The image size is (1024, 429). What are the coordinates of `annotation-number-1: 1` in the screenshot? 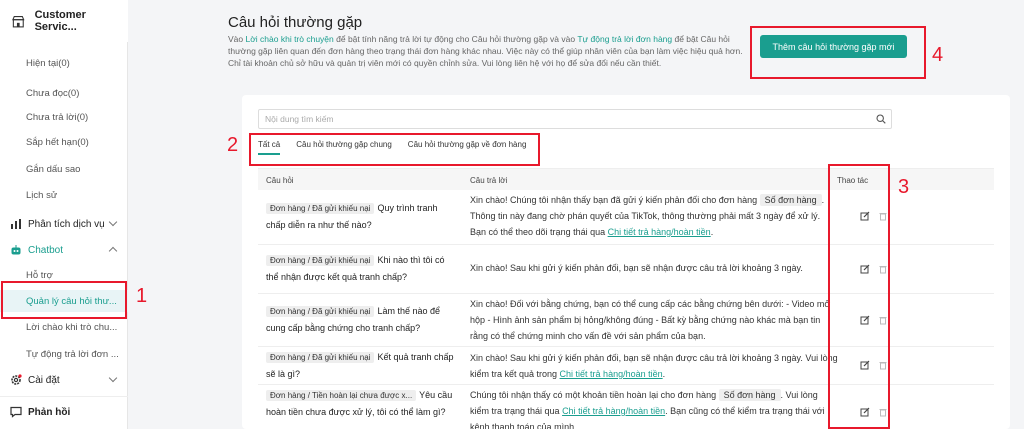 It's located at (142, 296).